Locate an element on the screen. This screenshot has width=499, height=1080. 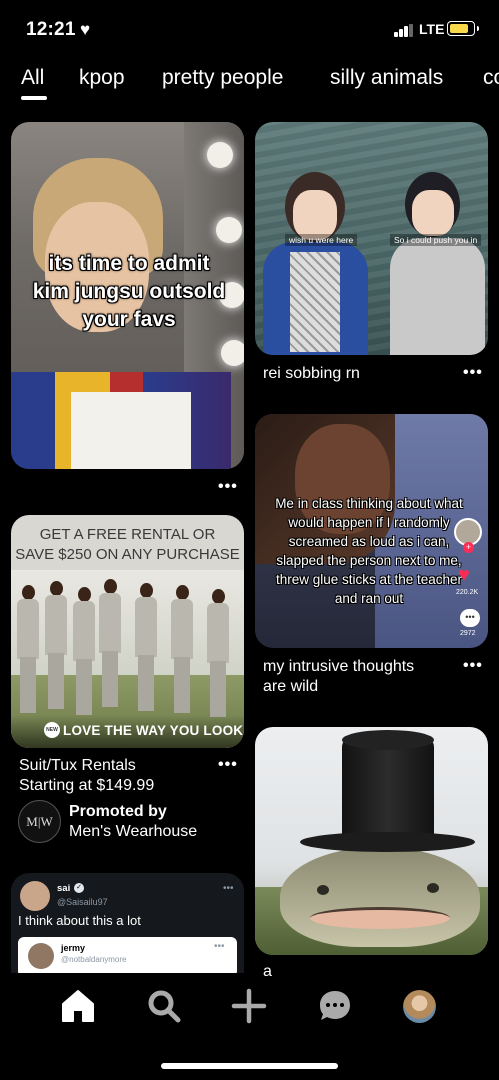
tab-all: All is located at coordinates (32, 78).